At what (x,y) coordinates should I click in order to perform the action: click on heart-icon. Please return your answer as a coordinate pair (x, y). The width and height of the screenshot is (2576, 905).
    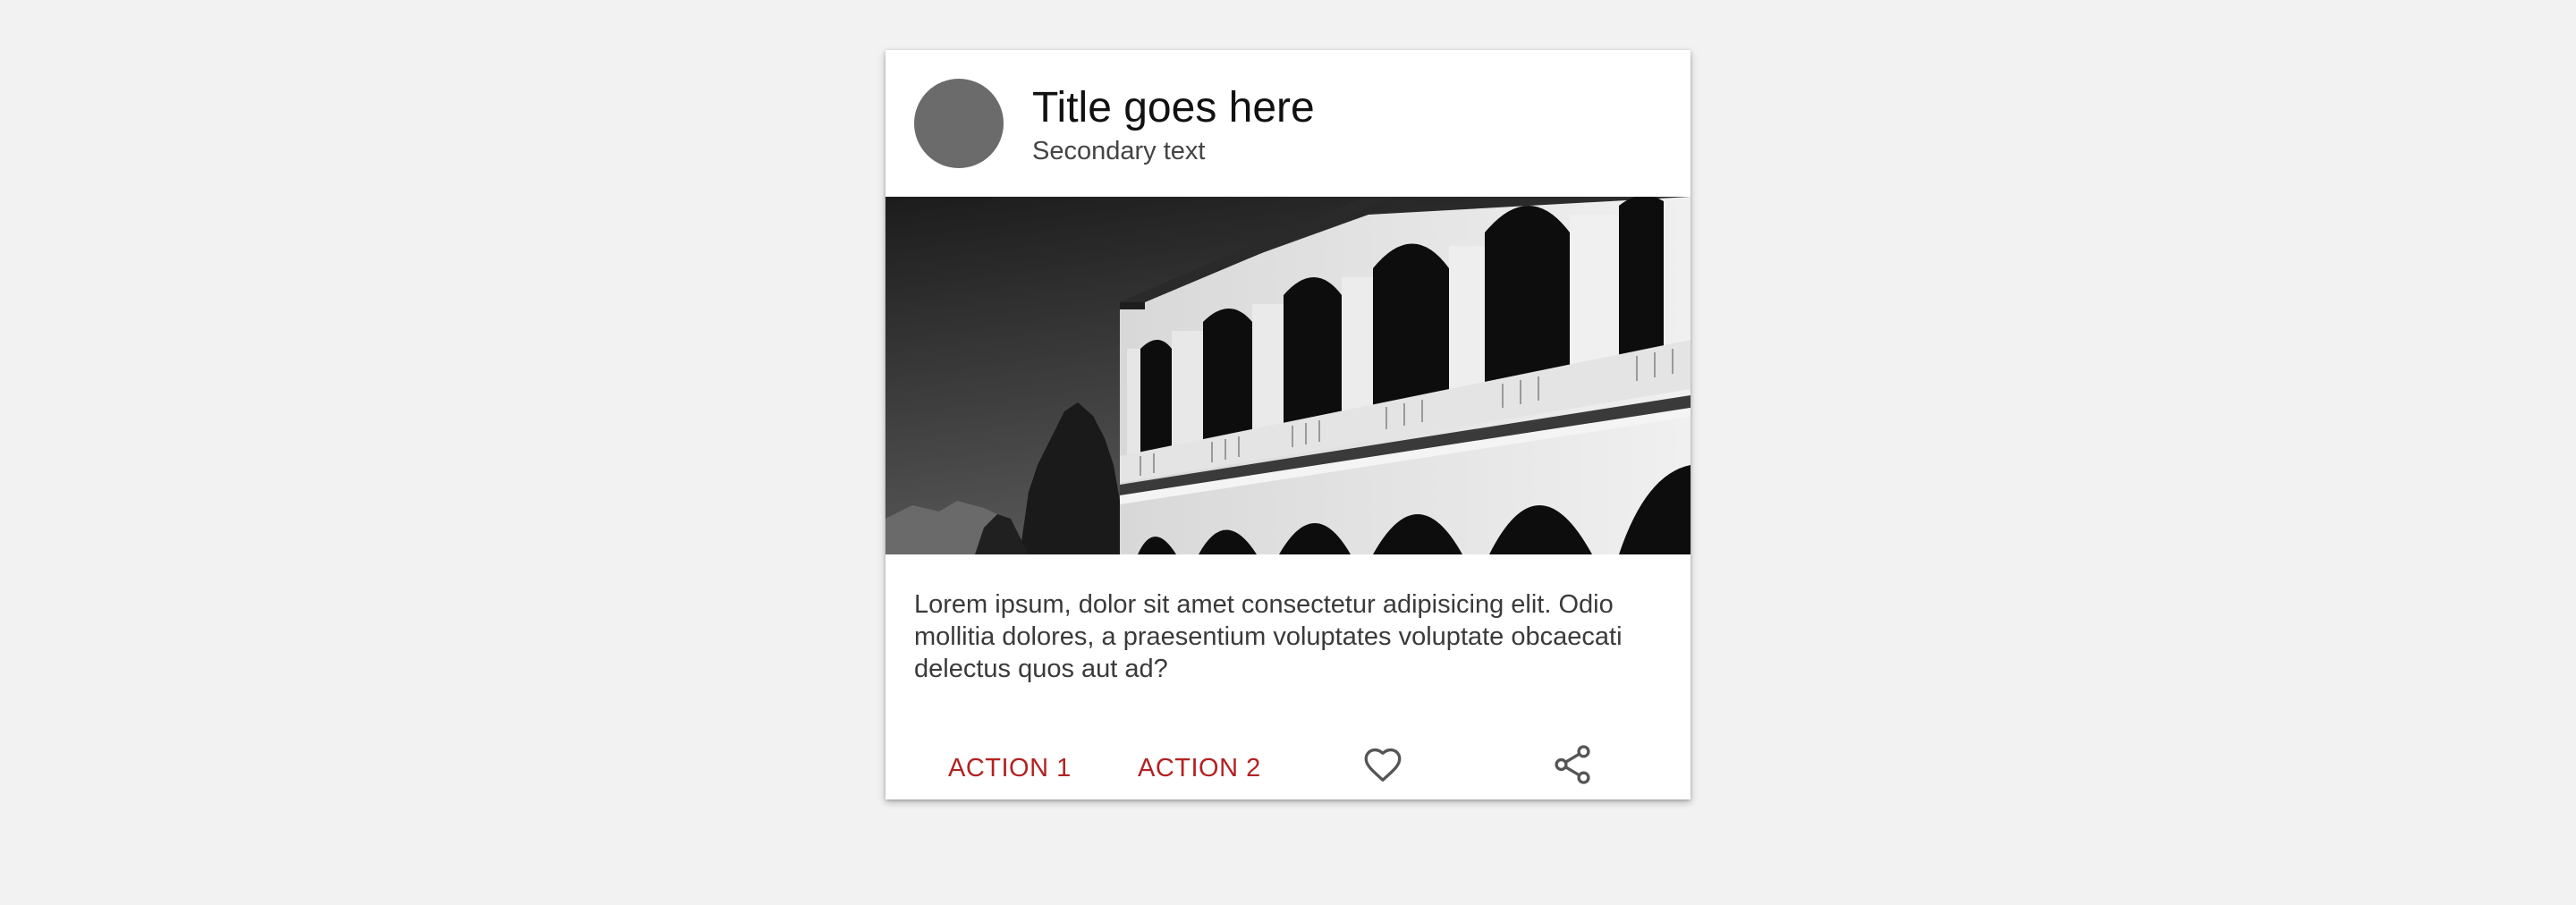
    Looking at the image, I should click on (1382, 764).